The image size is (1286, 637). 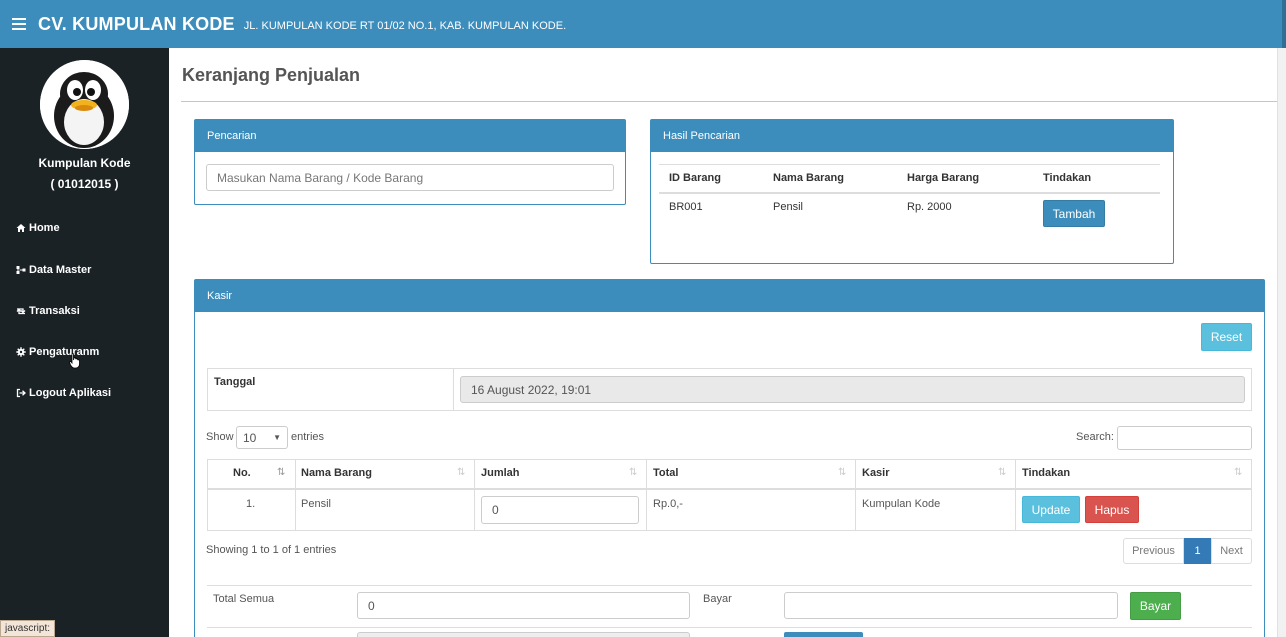 I want to click on entries-value: 10, so click(x=250, y=437).